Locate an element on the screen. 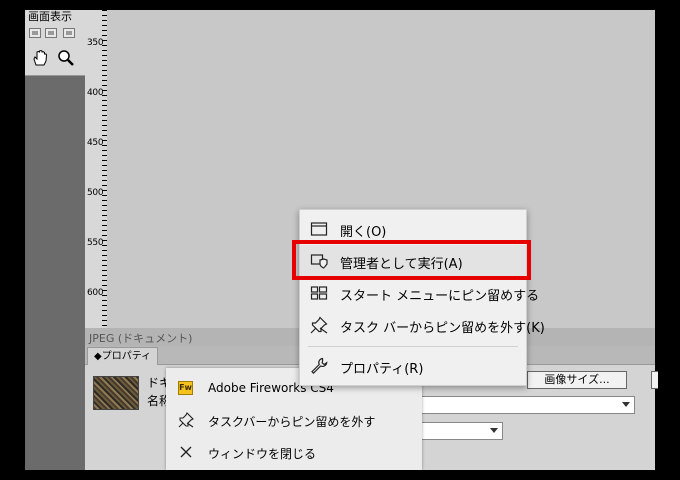  option-dropdown is located at coordinates (461, 431).